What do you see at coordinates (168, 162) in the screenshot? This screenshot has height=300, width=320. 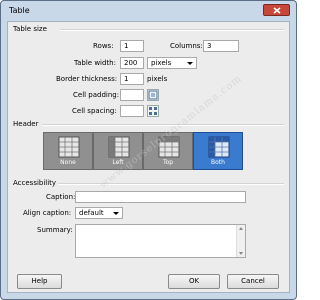 I see `header-top-label: Top` at bounding box center [168, 162].